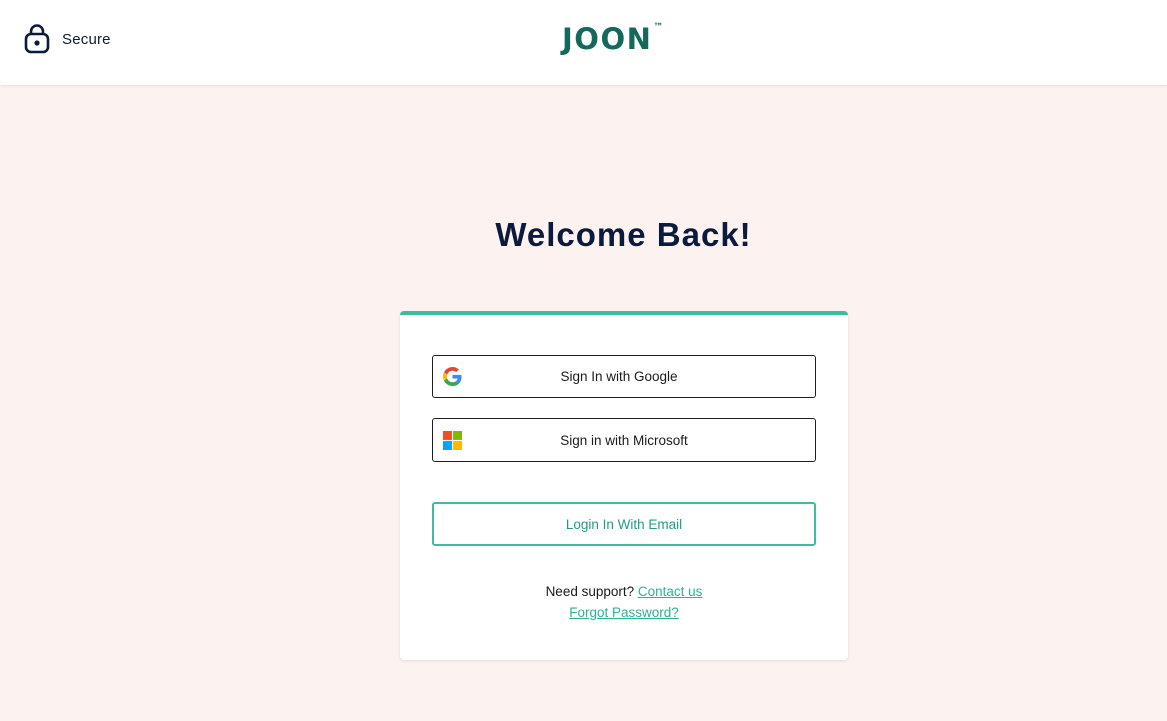 Image resolution: width=1167 pixels, height=721 pixels. Describe the element at coordinates (590, 591) in the screenshot. I see `support-prefix: Need support?` at that location.